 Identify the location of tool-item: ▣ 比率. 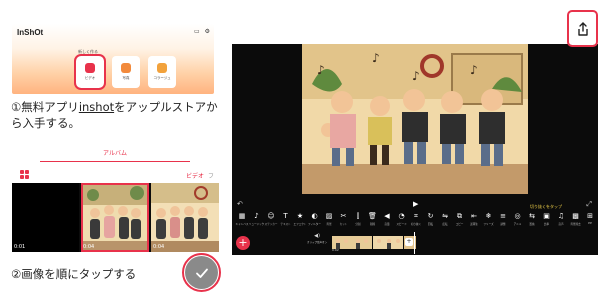
(547, 219).